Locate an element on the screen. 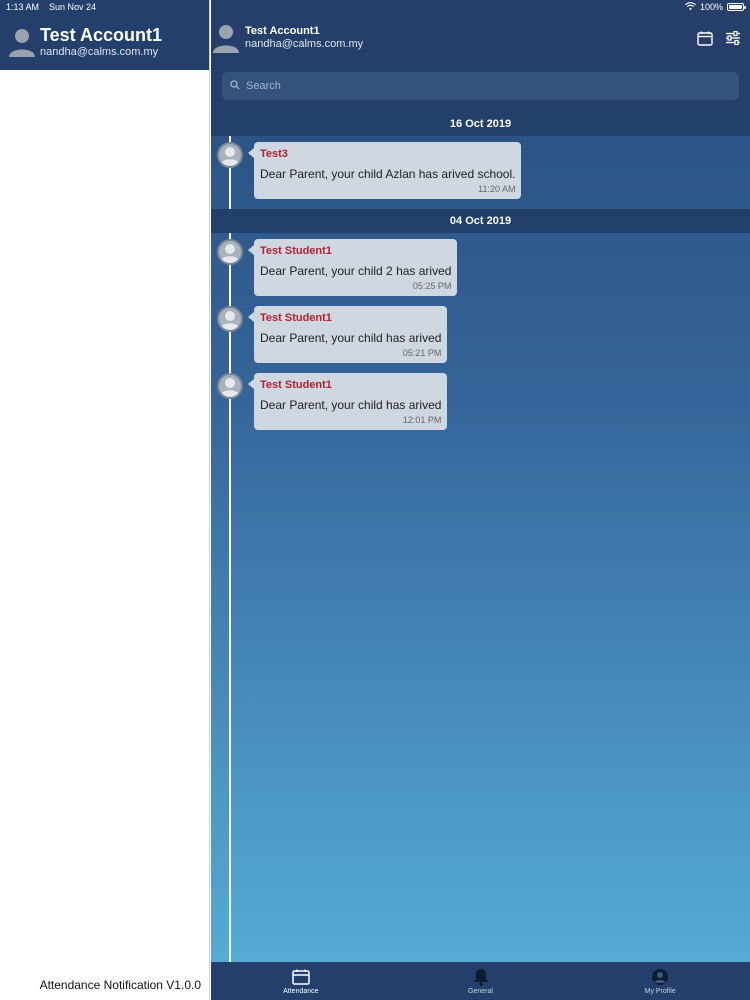 Image resolution: width=750 pixels, height=1000 pixels. message-text: Dear Parent, your child 2 has arived is located at coordinates (356, 271).